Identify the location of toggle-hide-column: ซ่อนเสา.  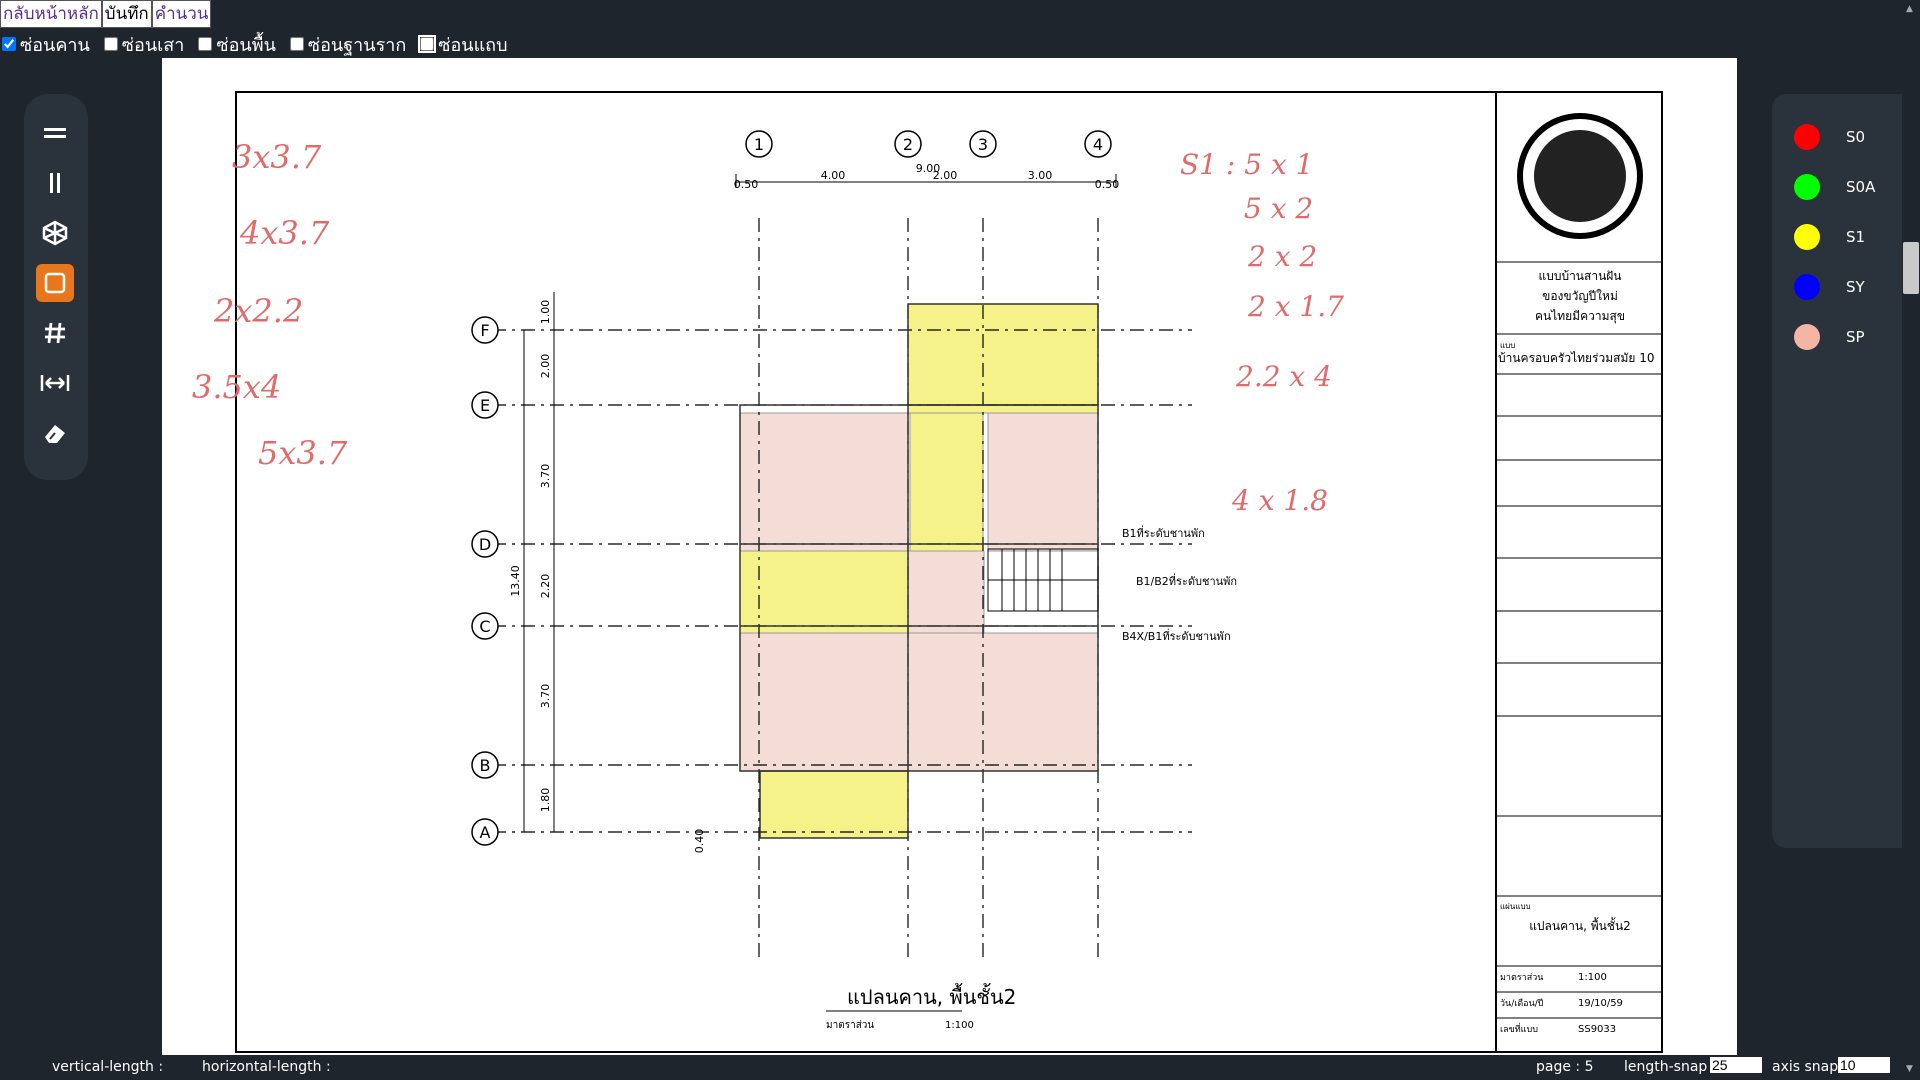
(143, 44).